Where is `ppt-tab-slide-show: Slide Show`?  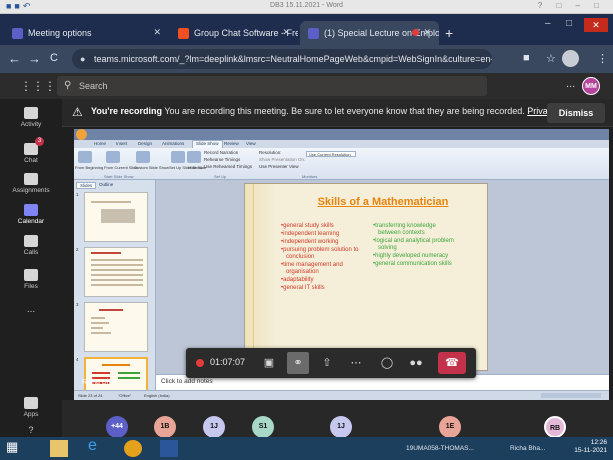
ppt-tab-slide-show: Slide Show is located at coordinates (207, 144).